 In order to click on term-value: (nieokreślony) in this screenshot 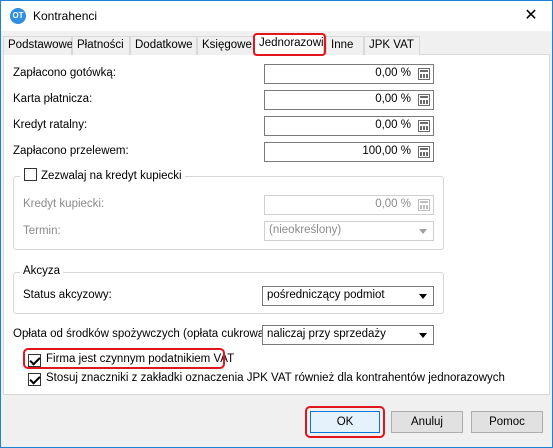, I will do `click(305, 230)`.